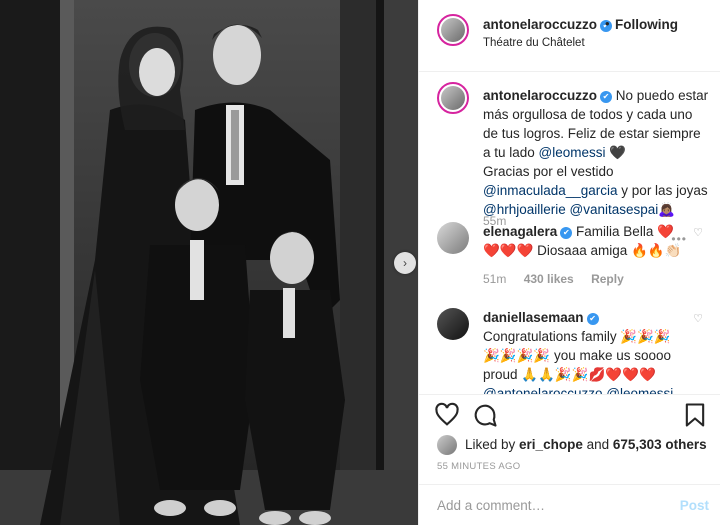 This screenshot has width=720, height=525. I want to click on comment-time: 51m, so click(494, 279).